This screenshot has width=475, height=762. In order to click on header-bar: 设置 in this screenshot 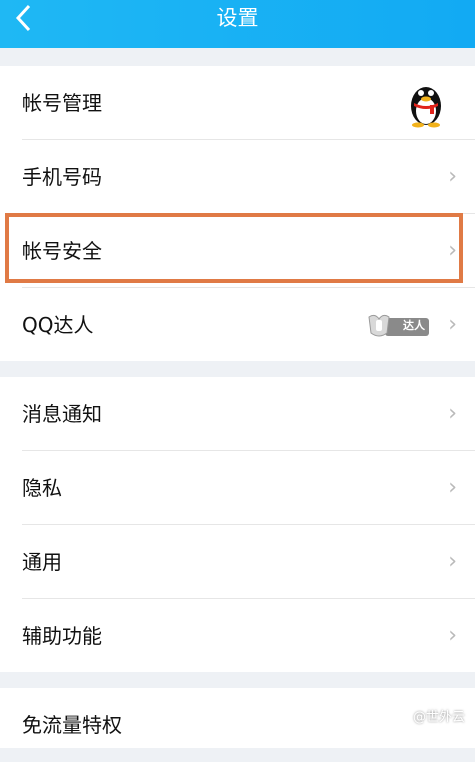, I will do `click(237, 24)`.